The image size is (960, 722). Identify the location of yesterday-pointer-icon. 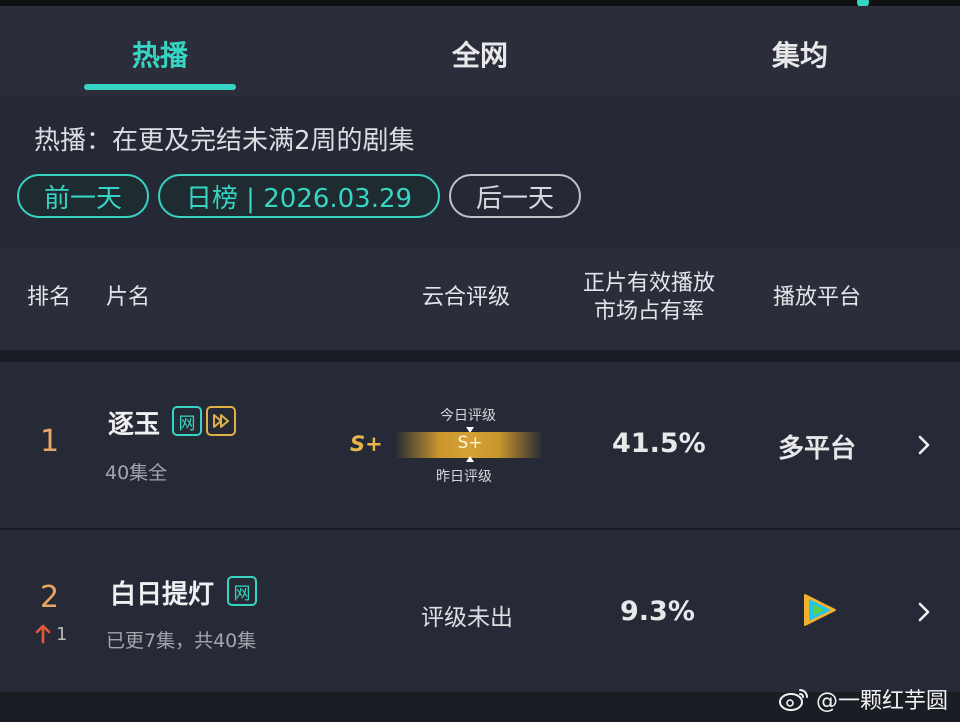
(470, 459).